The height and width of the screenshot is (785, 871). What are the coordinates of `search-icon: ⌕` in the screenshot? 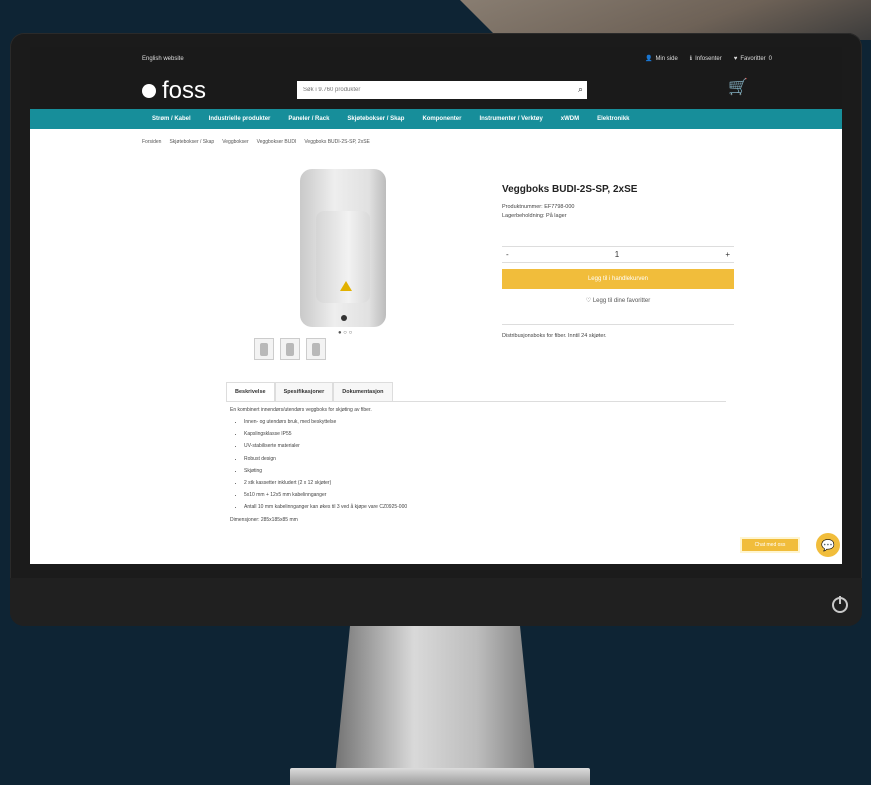 It's located at (580, 89).